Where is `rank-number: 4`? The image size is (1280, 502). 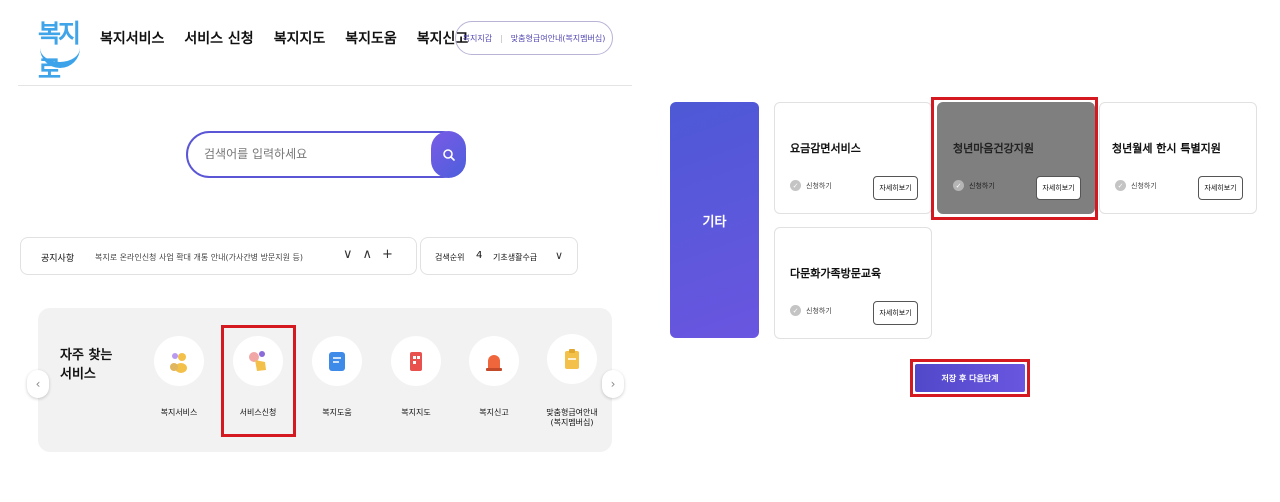
rank-number: 4 is located at coordinates (479, 255).